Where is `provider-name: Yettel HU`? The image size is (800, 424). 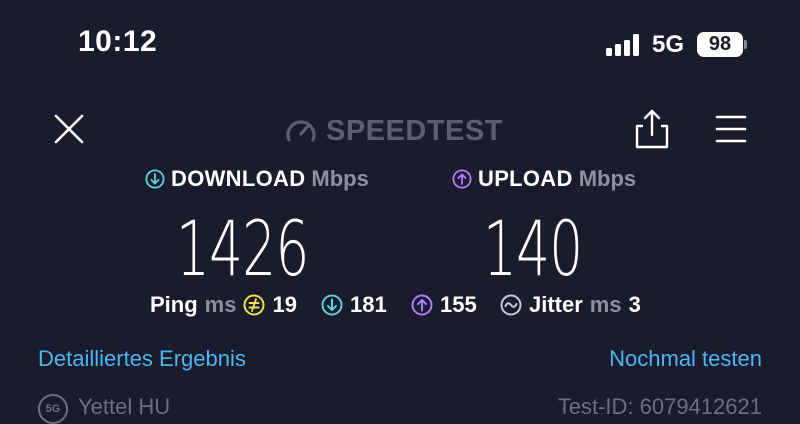 provider-name: Yettel HU is located at coordinates (124, 406).